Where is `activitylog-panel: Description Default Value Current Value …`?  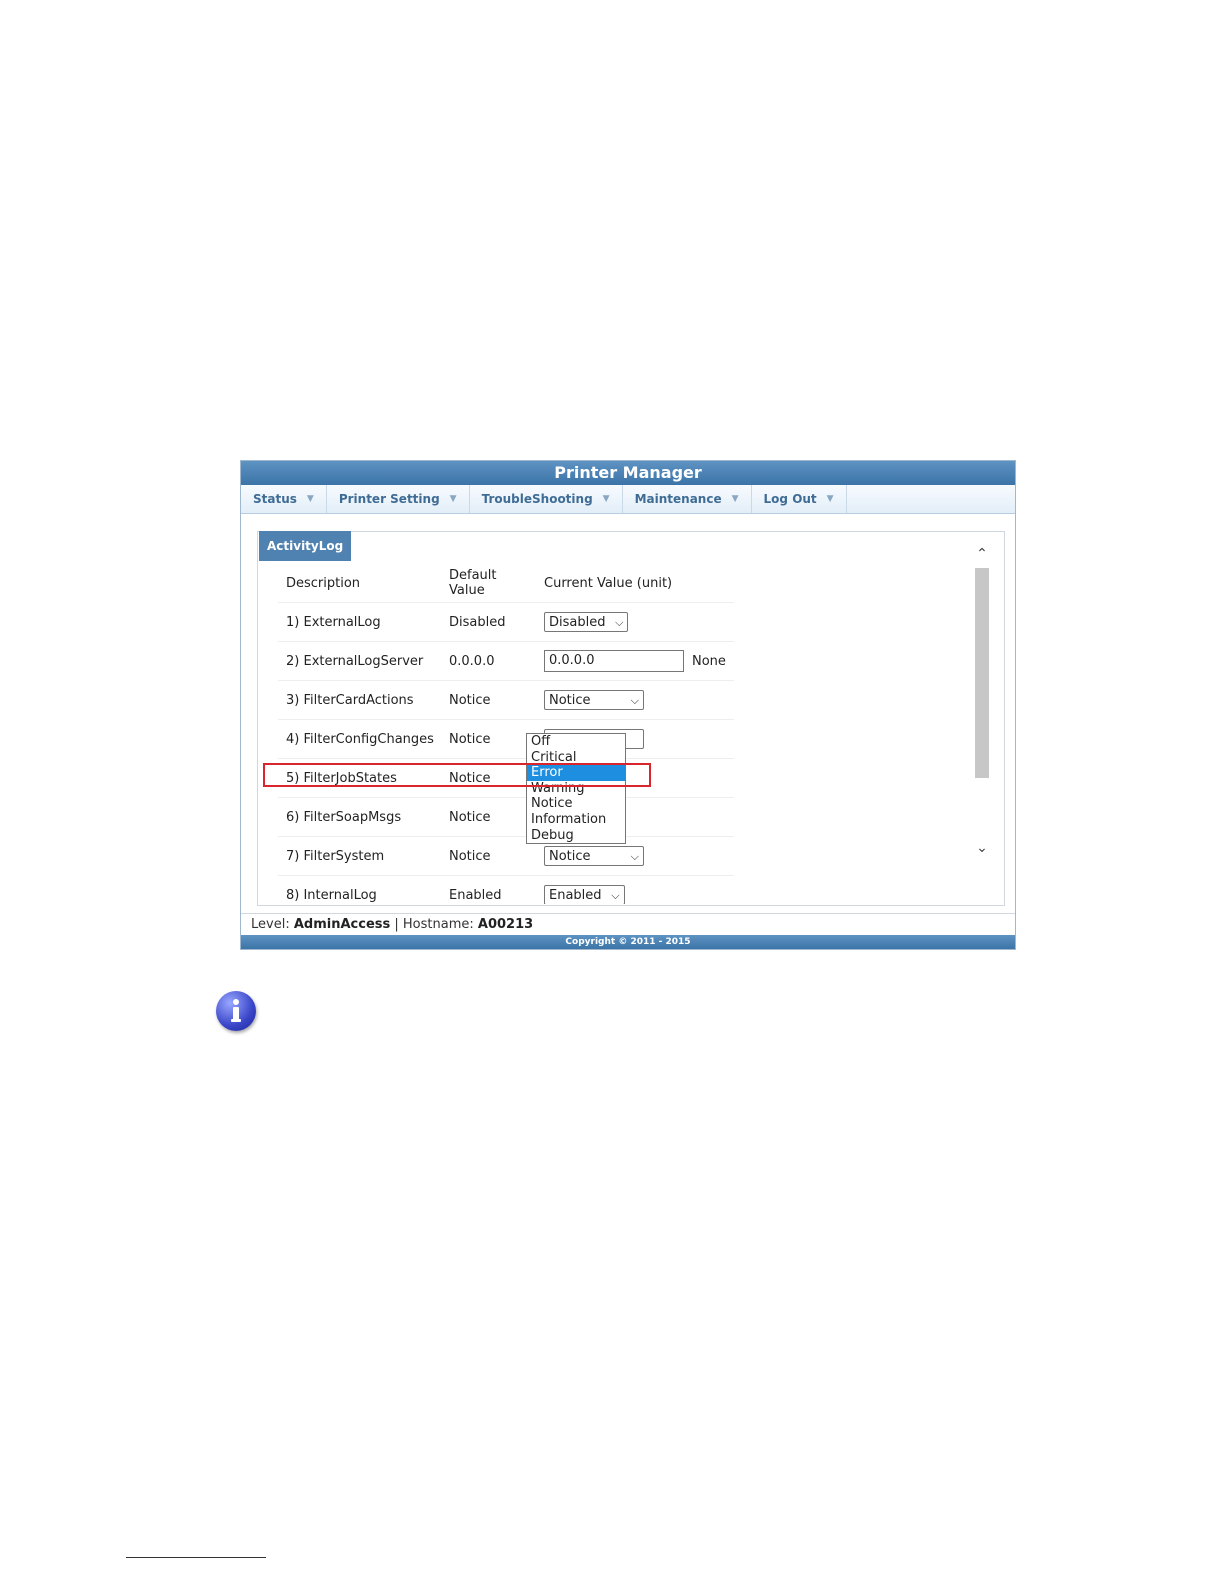
activitylog-panel: Description Default Value Current Value … is located at coordinates (631, 718).